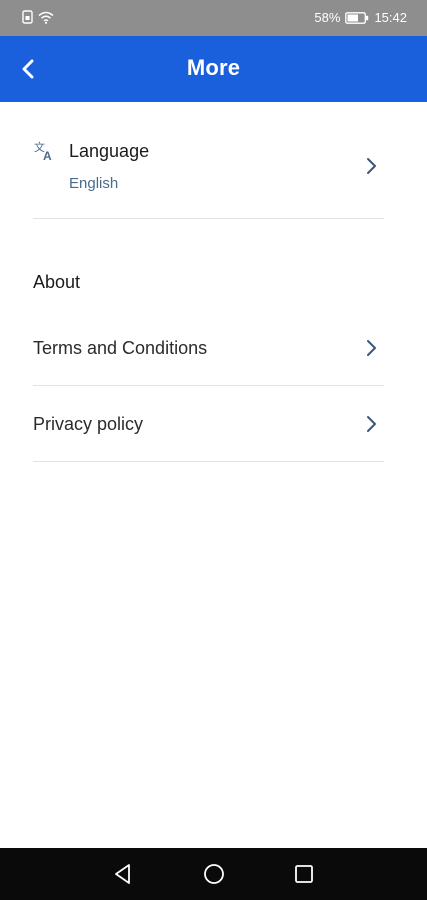 This screenshot has width=427, height=900. I want to click on terms-and-conditions-row: Terms and Conditions, so click(208, 350).